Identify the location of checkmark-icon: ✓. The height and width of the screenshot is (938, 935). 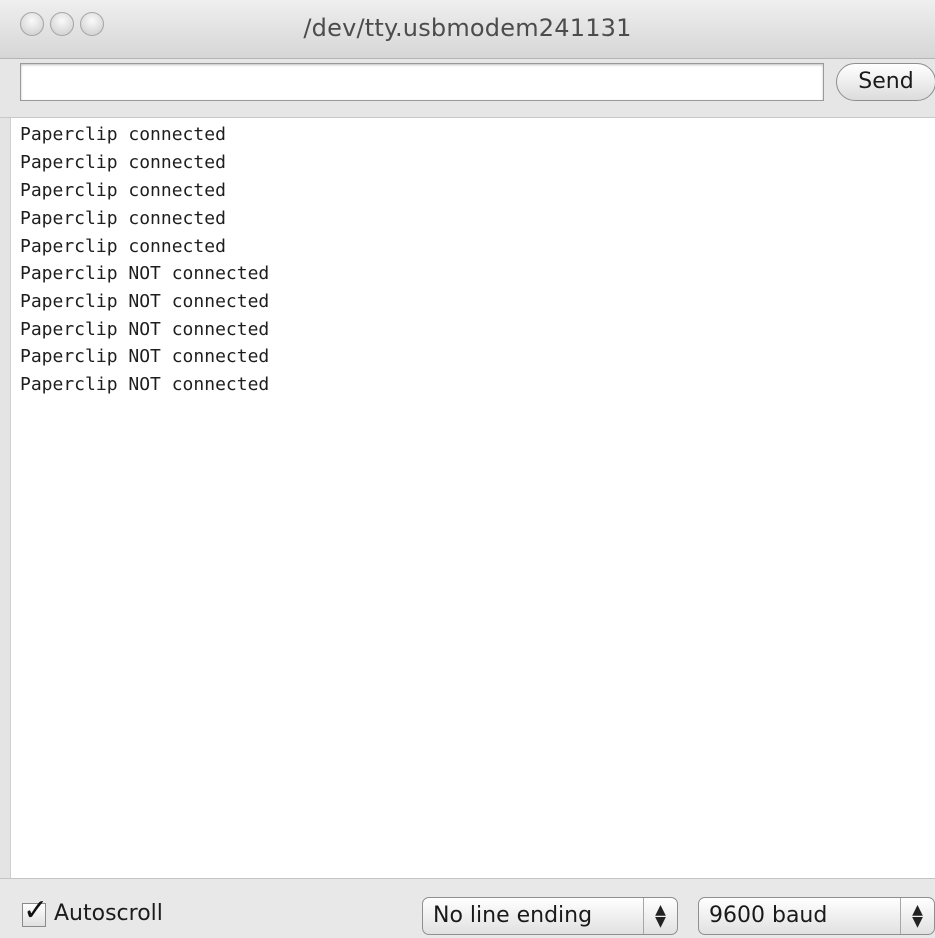
(36, 910).